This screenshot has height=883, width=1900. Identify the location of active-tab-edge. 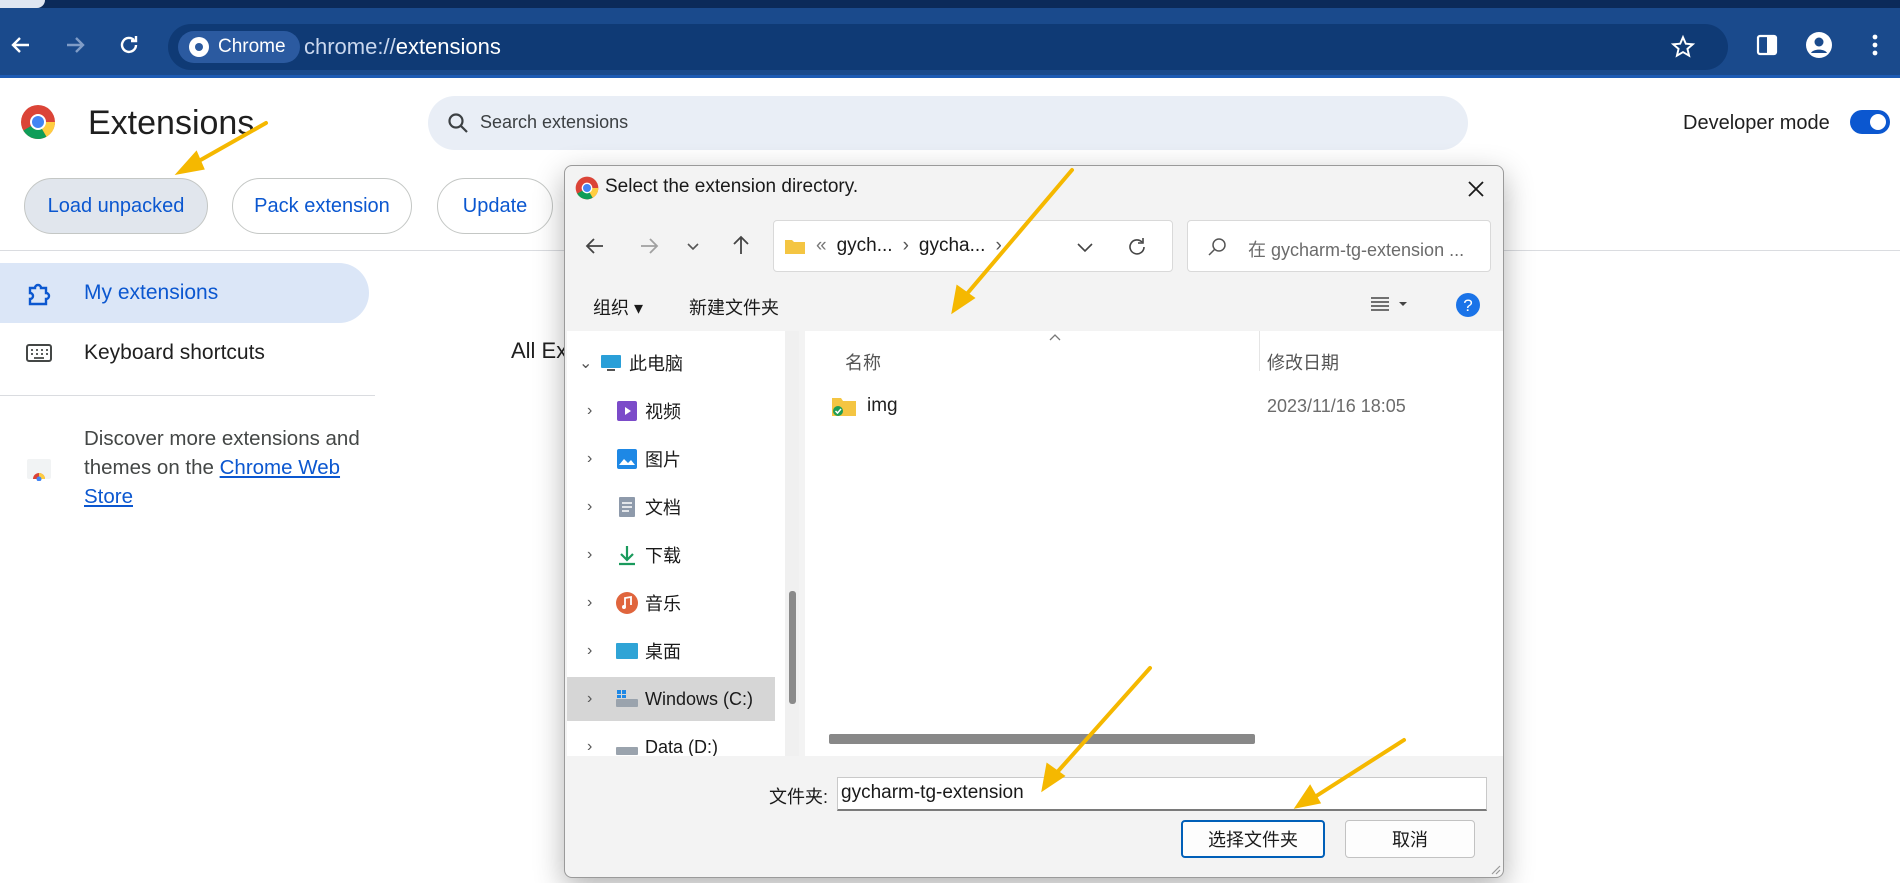
(22, 4).